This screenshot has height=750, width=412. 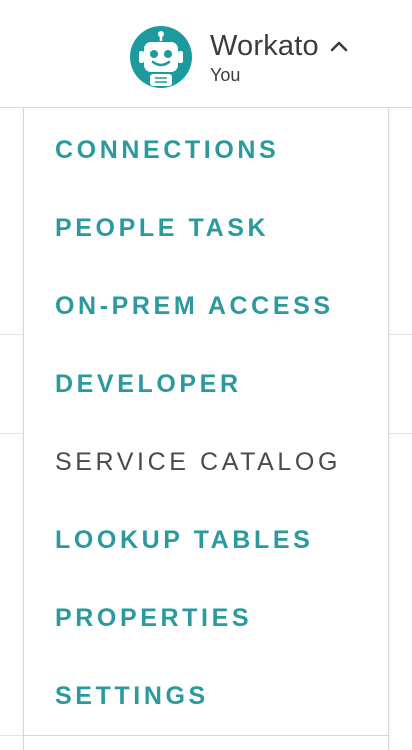 I want to click on account-name-row: Workato, so click(x=279, y=46).